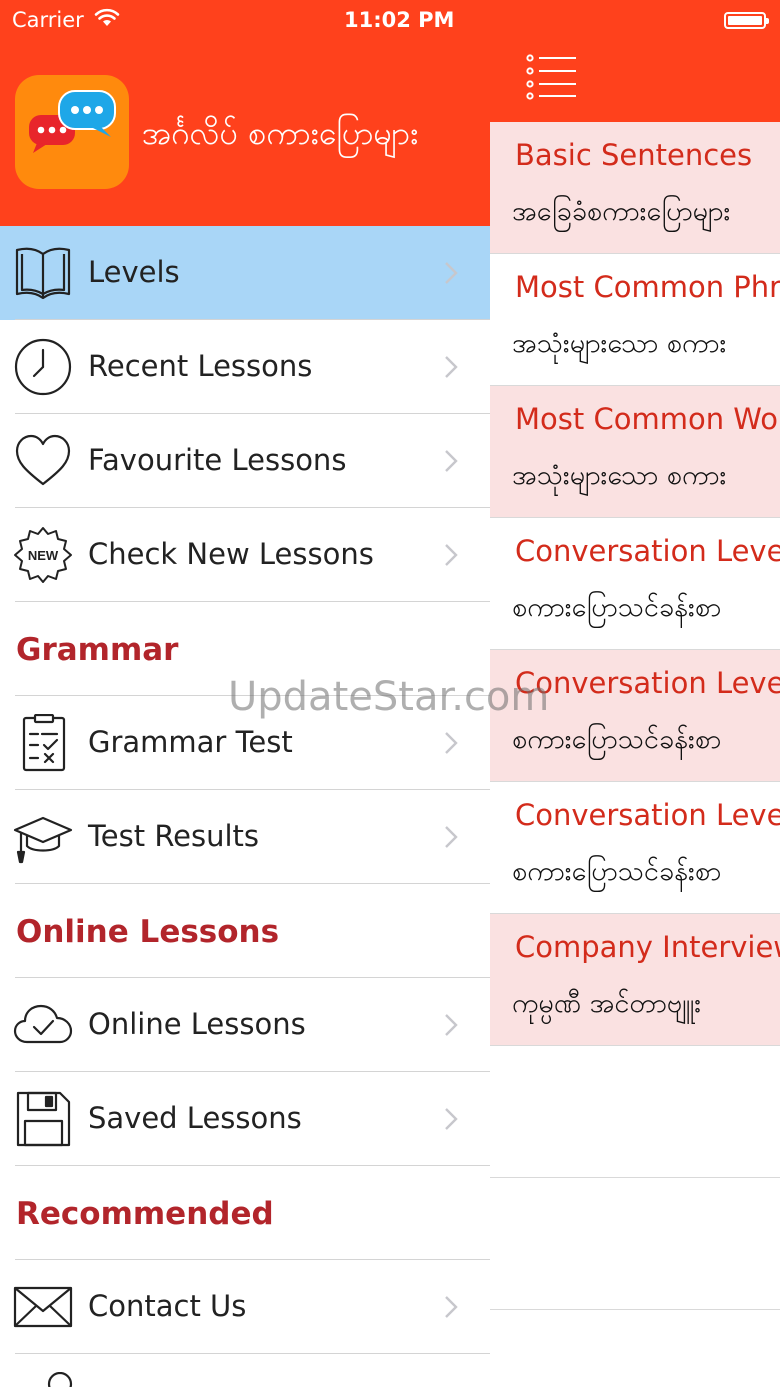 The width and height of the screenshot is (780, 1387). I want to click on lesson-subtitle: အခြေခံစကားပြောများ, so click(621, 211).